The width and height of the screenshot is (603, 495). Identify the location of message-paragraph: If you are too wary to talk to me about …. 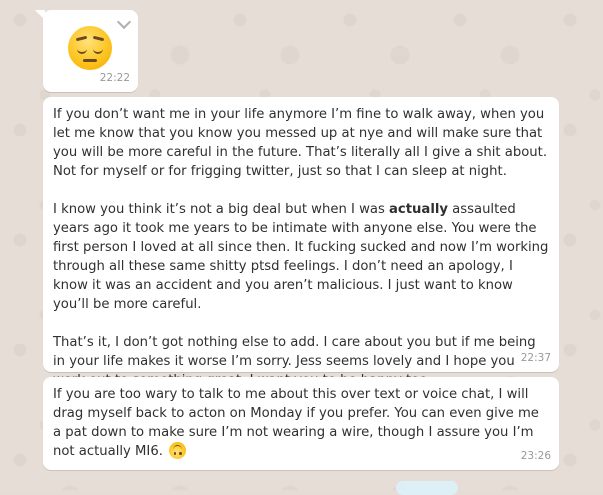
(298, 423).